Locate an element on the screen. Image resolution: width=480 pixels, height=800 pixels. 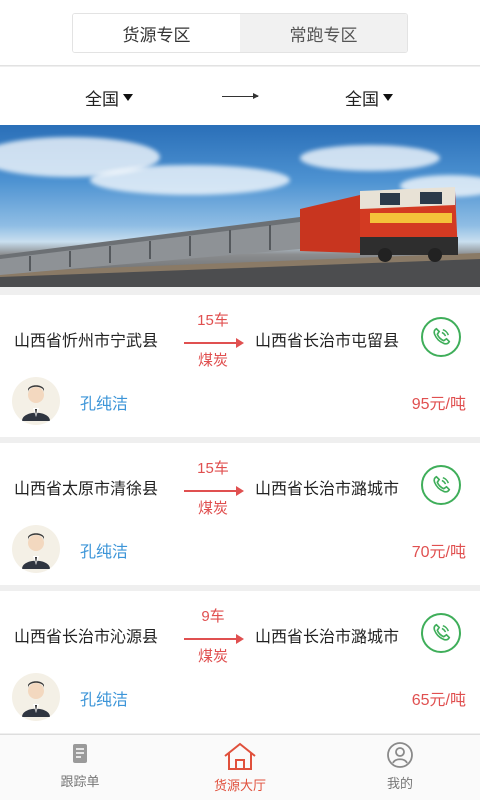
top-bar: 货源专区 常跑专区 is located at coordinates (240, 33).